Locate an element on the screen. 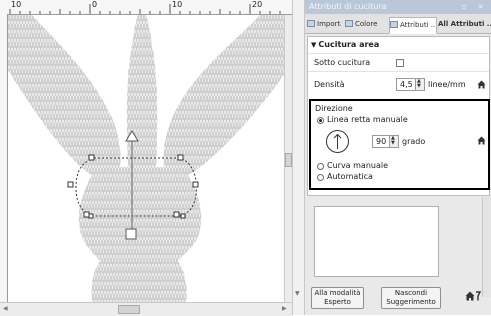  under-sewing-label: Sotto cucitura is located at coordinates (342, 62).